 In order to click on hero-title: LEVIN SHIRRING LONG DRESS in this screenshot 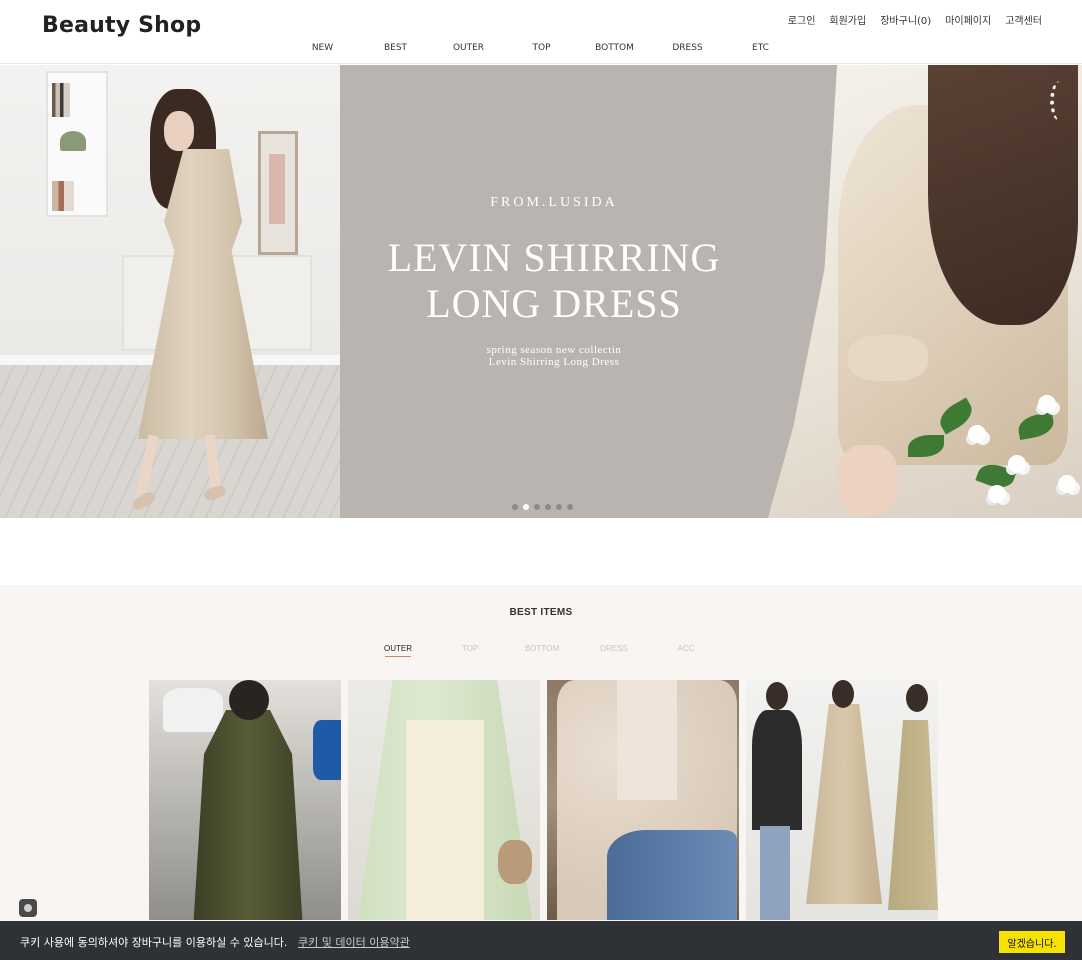, I will do `click(554, 281)`.